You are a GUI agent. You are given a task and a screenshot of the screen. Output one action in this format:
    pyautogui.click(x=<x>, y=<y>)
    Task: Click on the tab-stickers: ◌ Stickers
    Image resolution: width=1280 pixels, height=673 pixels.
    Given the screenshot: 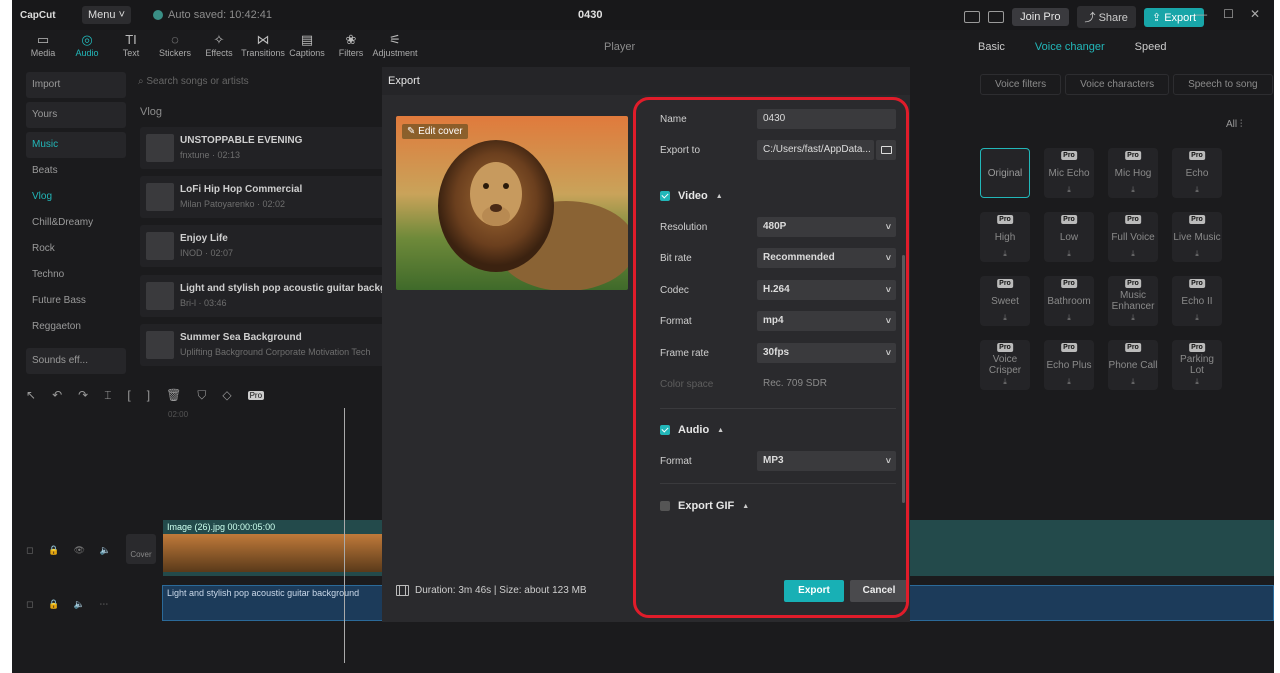 What is the action you would take?
    pyautogui.click(x=175, y=45)
    